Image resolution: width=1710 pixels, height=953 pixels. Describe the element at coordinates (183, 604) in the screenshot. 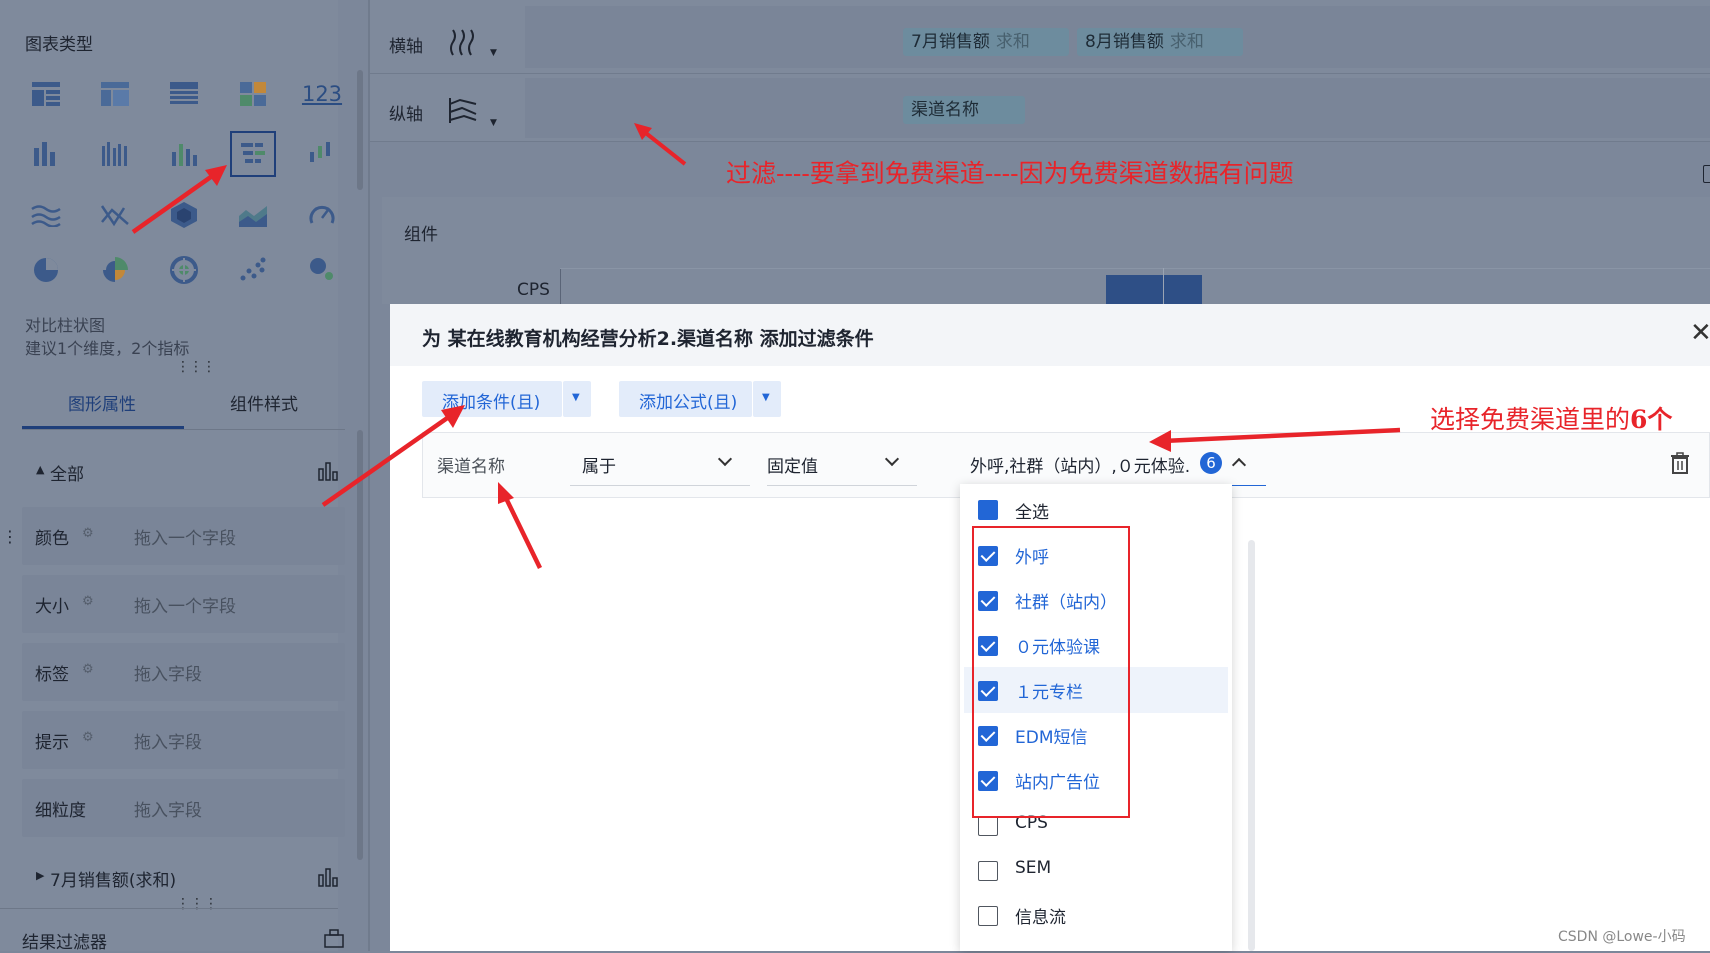

I see `field-size: 大小 ⚙ 拖入一个字段` at that location.